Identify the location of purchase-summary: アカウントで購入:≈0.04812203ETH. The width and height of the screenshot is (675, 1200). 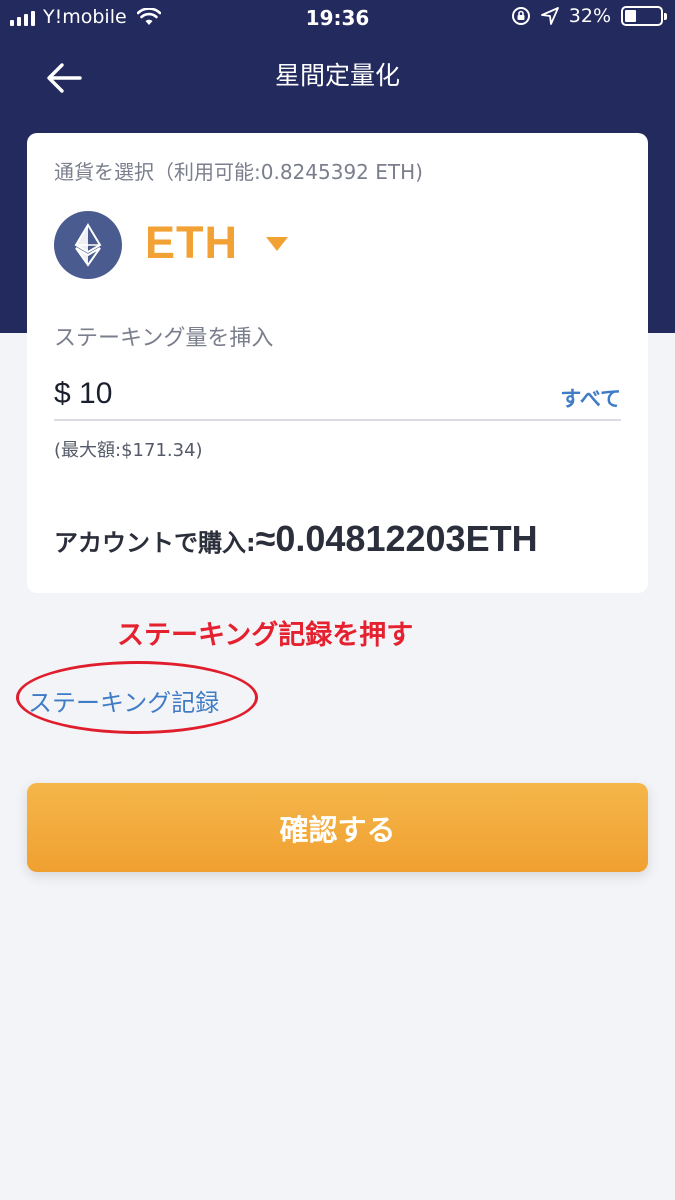
(296, 539).